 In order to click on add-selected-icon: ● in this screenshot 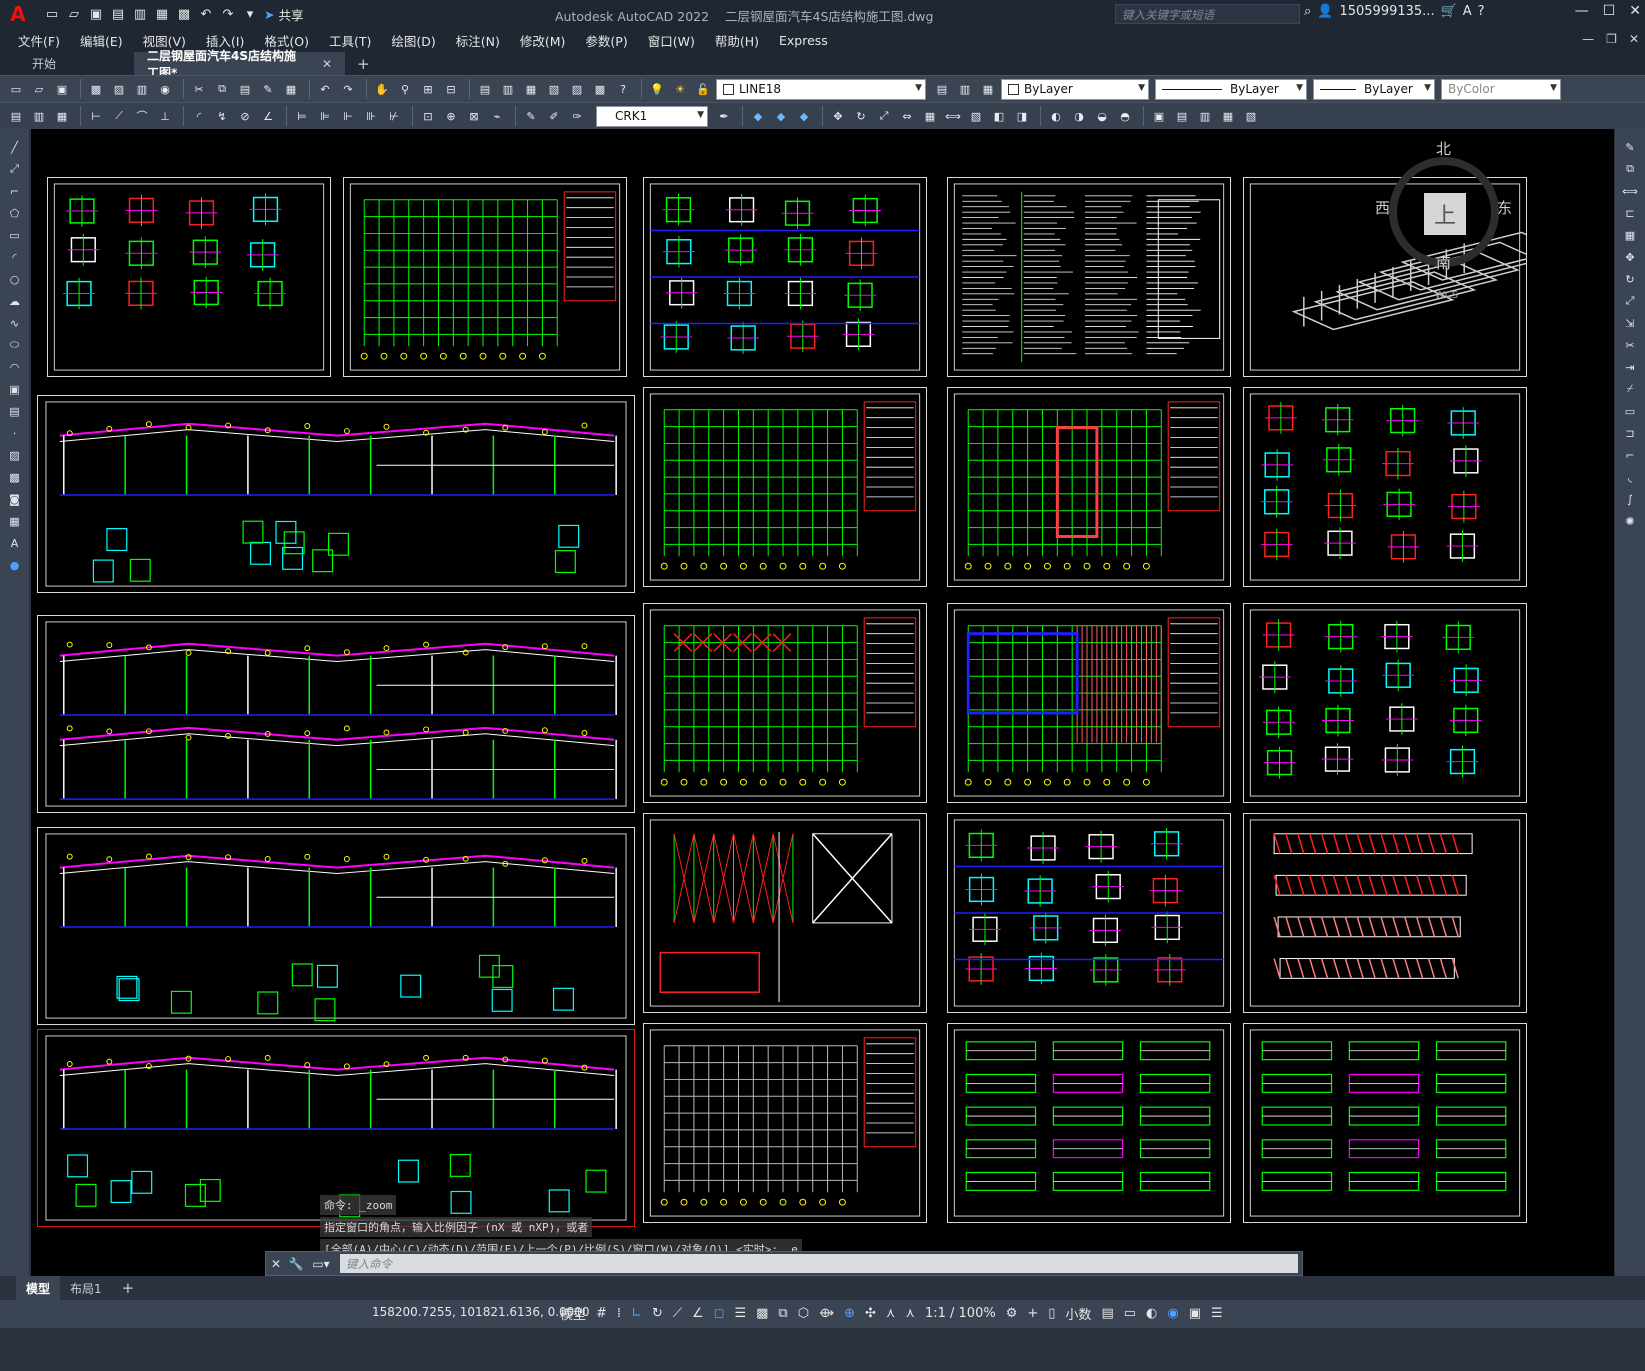, I will do `click(15, 565)`.